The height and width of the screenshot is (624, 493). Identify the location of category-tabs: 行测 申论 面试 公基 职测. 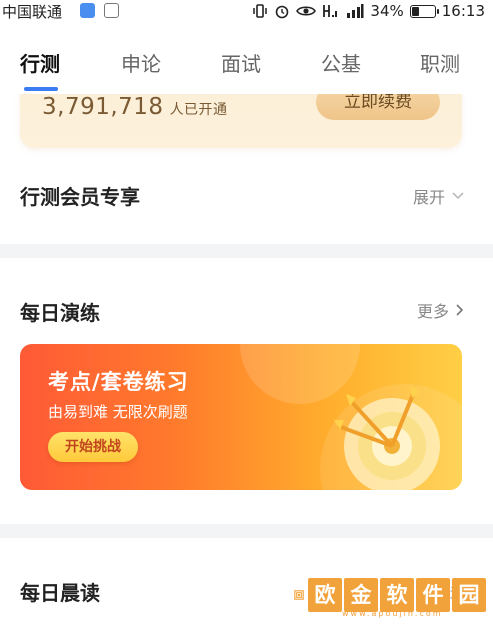
(246, 67).